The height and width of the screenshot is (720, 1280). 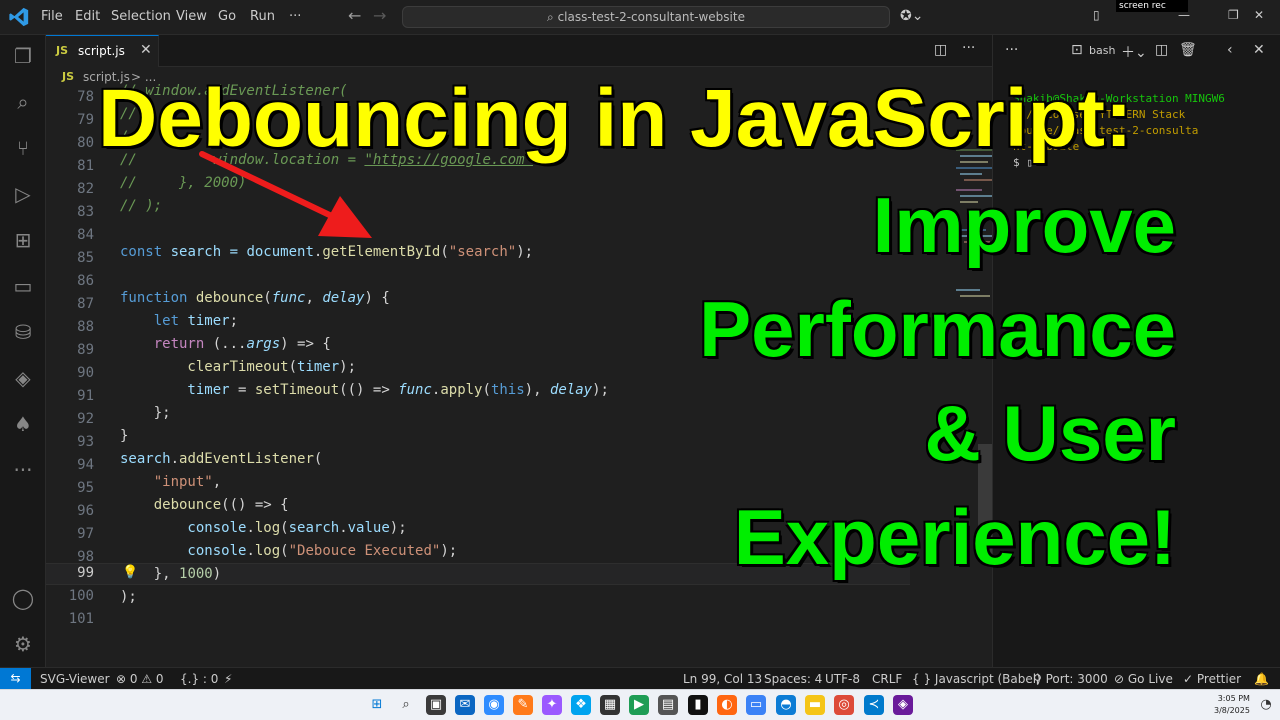 What do you see at coordinates (52, 16) in the screenshot?
I see `menu-file: File` at bounding box center [52, 16].